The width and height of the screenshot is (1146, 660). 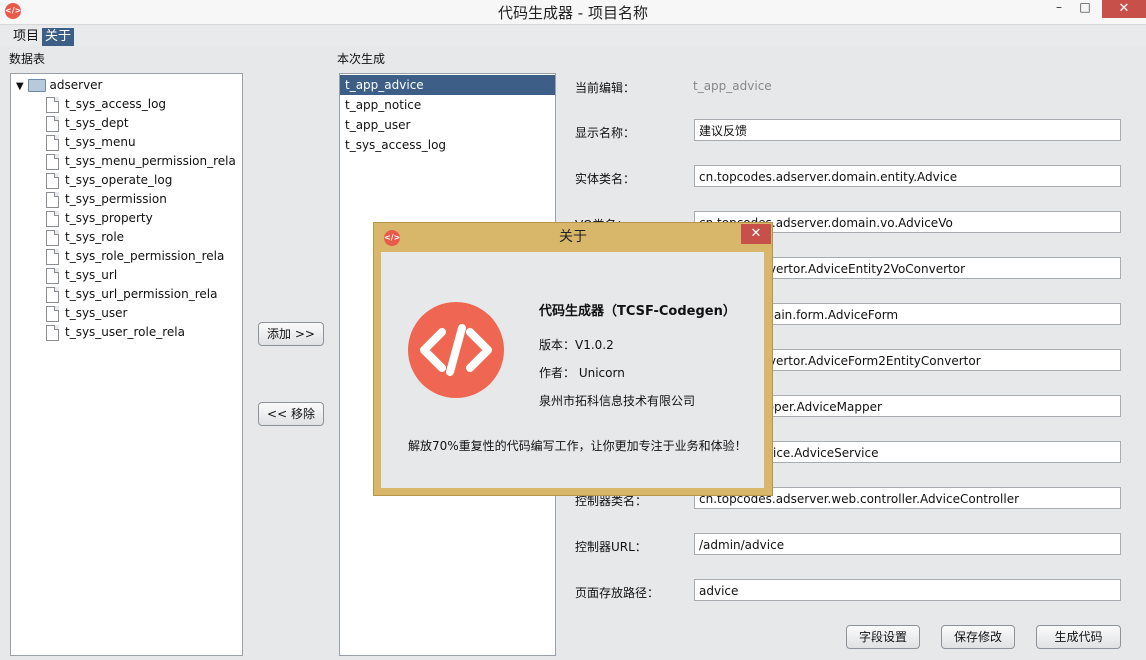 What do you see at coordinates (573, 13) in the screenshot?
I see `window-title: 代码生成器 - 项目名称` at bounding box center [573, 13].